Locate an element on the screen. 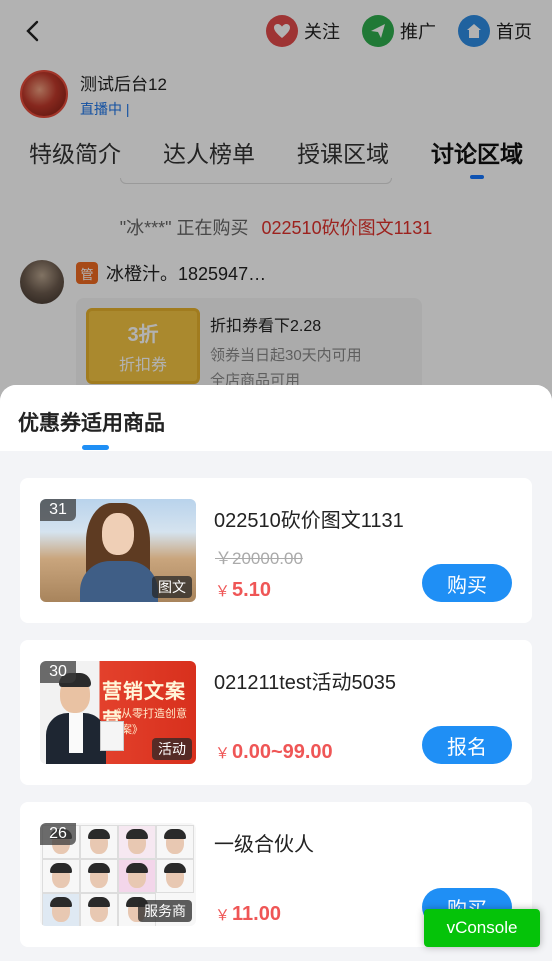  product-thumbnail: 营销文案营 《从零打造创意文案》 30 活动 is located at coordinates (118, 712).